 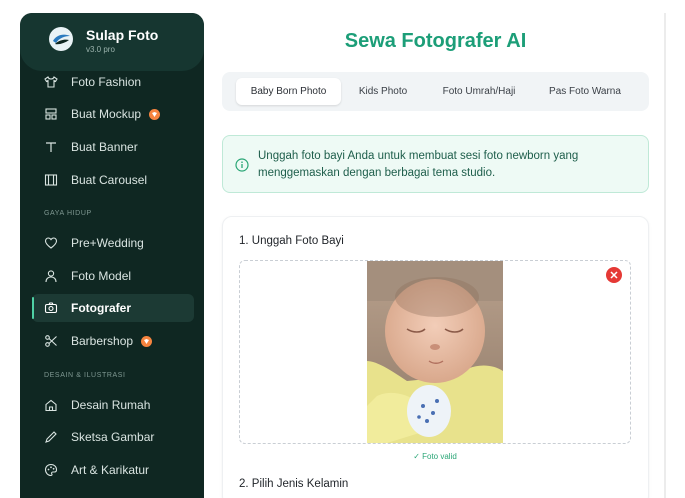 What do you see at coordinates (288, 91) in the screenshot?
I see `tab-baby-born-photo: Baby Born Photo` at bounding box center [288, 91].